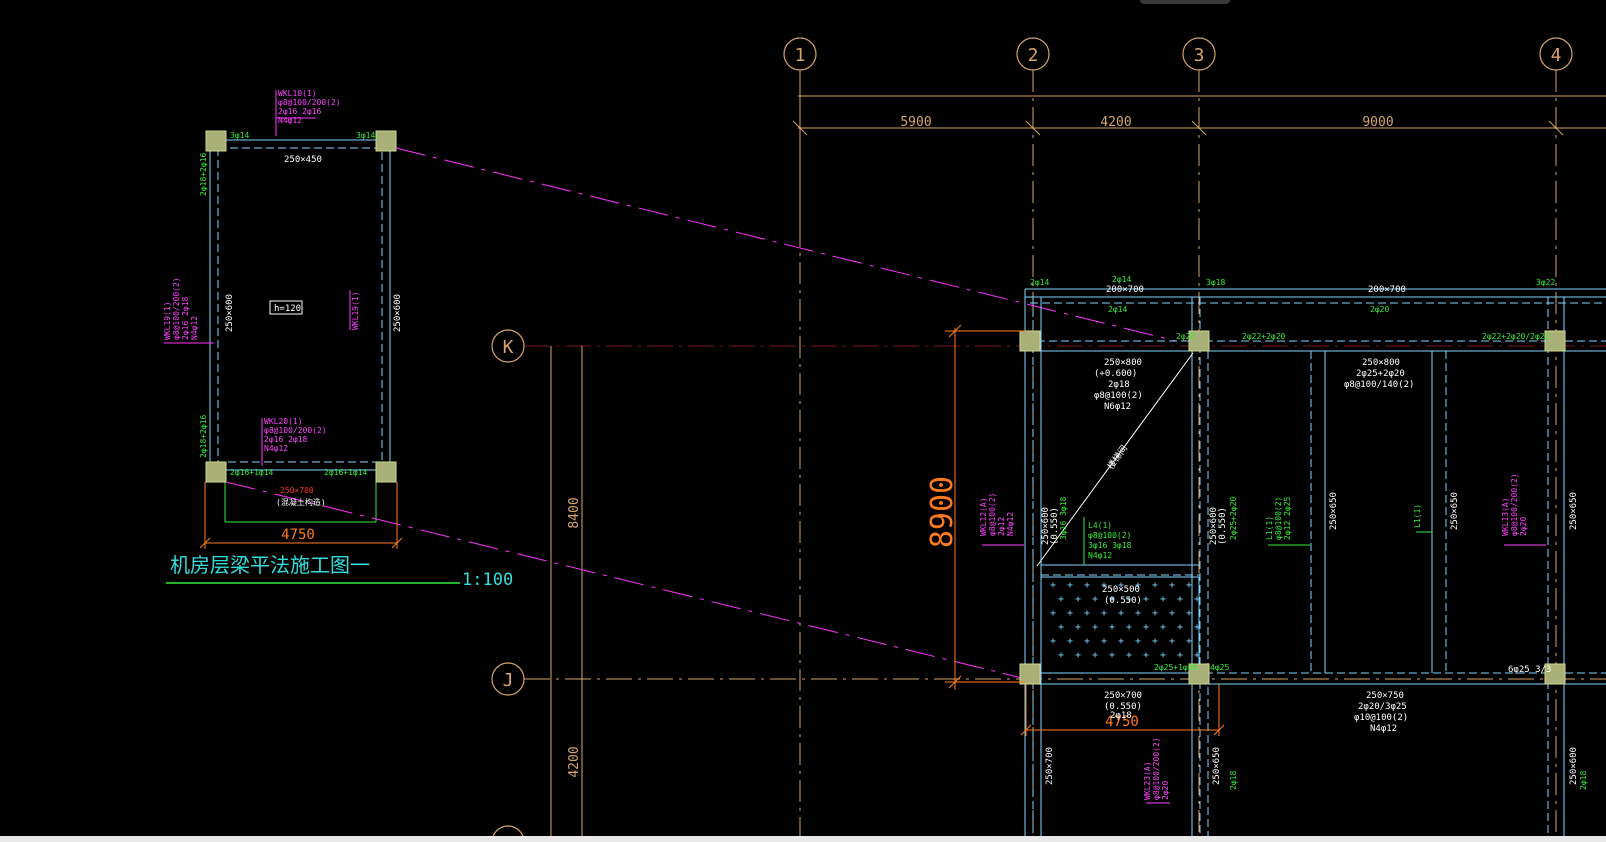  What do you see at coordinates (230, 313) in the screenshot?
I see `detail-left-size: 250×600` at bounding box center [230, 313].